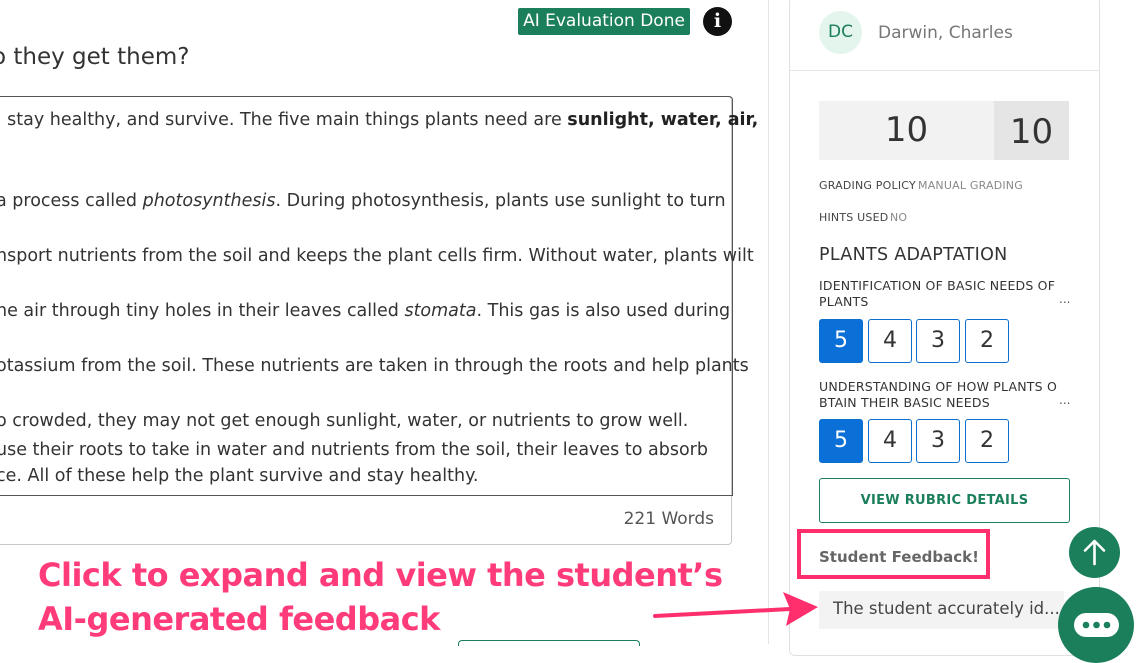  What do you see at coordinates (937, 293) in the screenshot?
I see `criterion-title: IDENTIFICATION OF BASIC NEEDS OF PLANTS` at bounding box center [937, 293].